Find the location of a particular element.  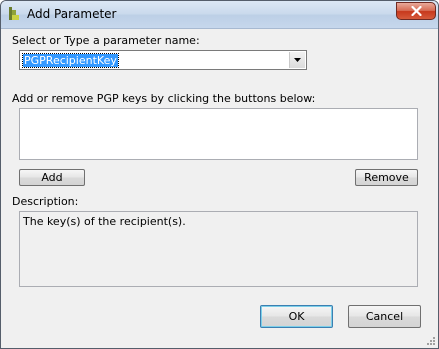

close-icon is located at coordinates (416, 11).